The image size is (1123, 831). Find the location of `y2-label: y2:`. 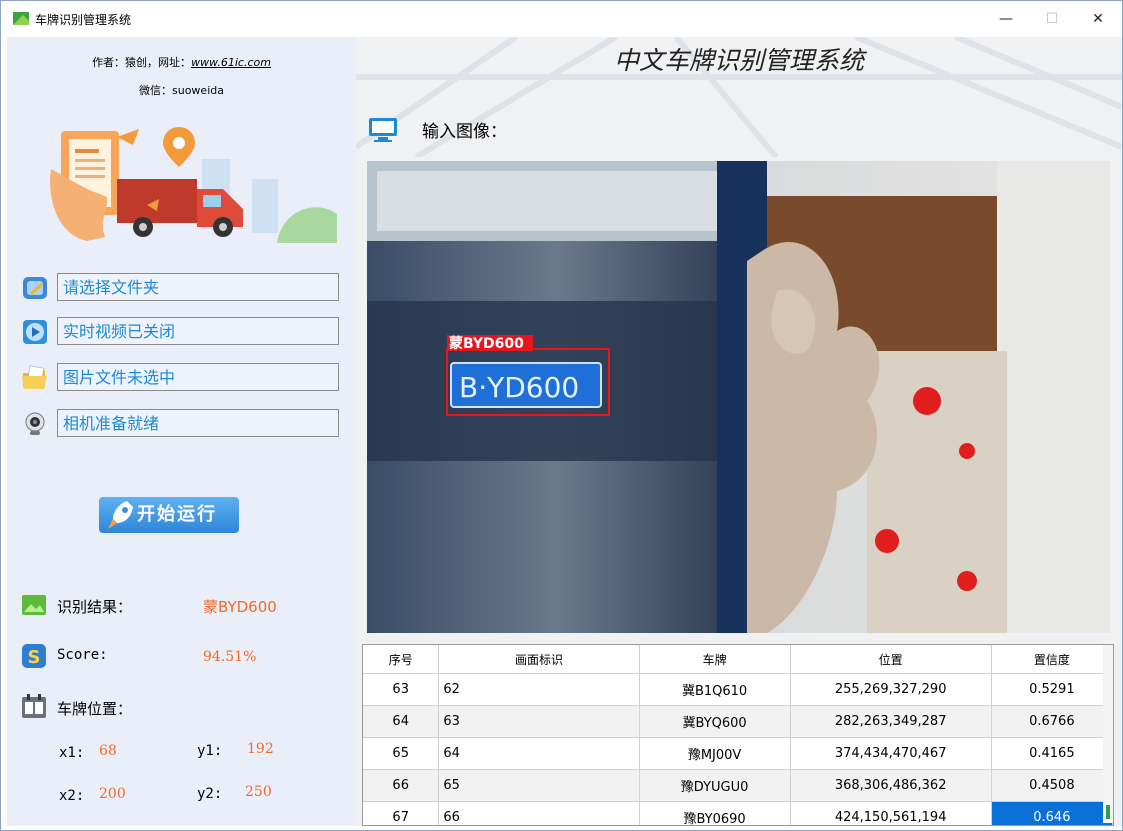

y2-label: y2: is located at coordinates (210, 794).